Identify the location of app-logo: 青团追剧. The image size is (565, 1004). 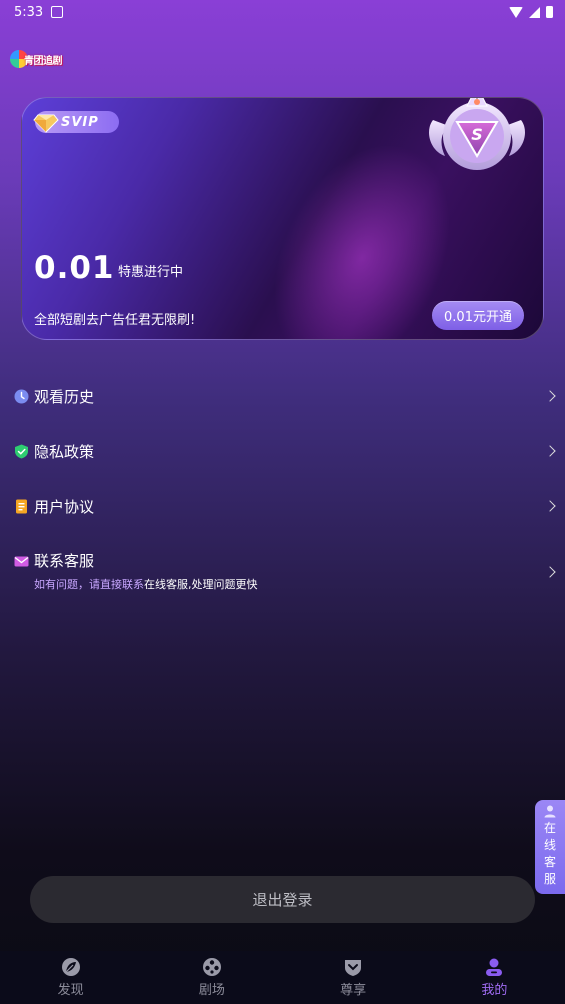
(36, 59).